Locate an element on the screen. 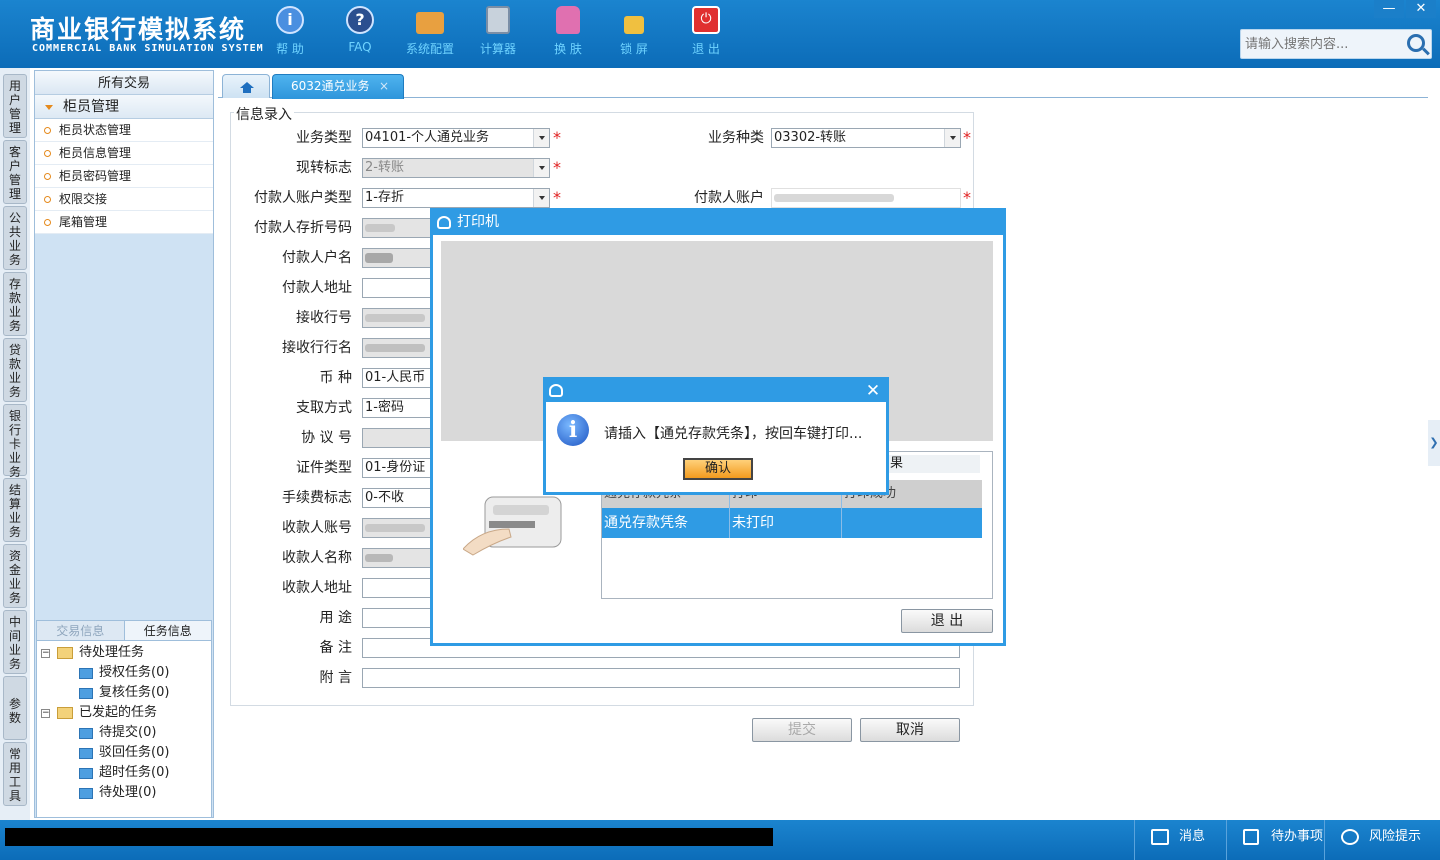 The height and width of the screenshot is (860, 1440). nav-item-tail-box: 尾箱管理 is located at coordinates (124, 222).